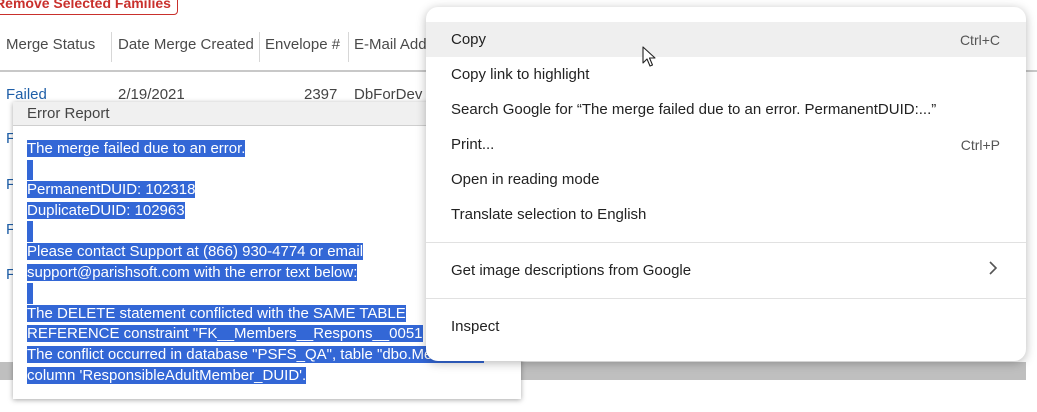 The image size is (1037, 412). I want to click on column-header-email-address: E-Mail Address, so click(394, 44).